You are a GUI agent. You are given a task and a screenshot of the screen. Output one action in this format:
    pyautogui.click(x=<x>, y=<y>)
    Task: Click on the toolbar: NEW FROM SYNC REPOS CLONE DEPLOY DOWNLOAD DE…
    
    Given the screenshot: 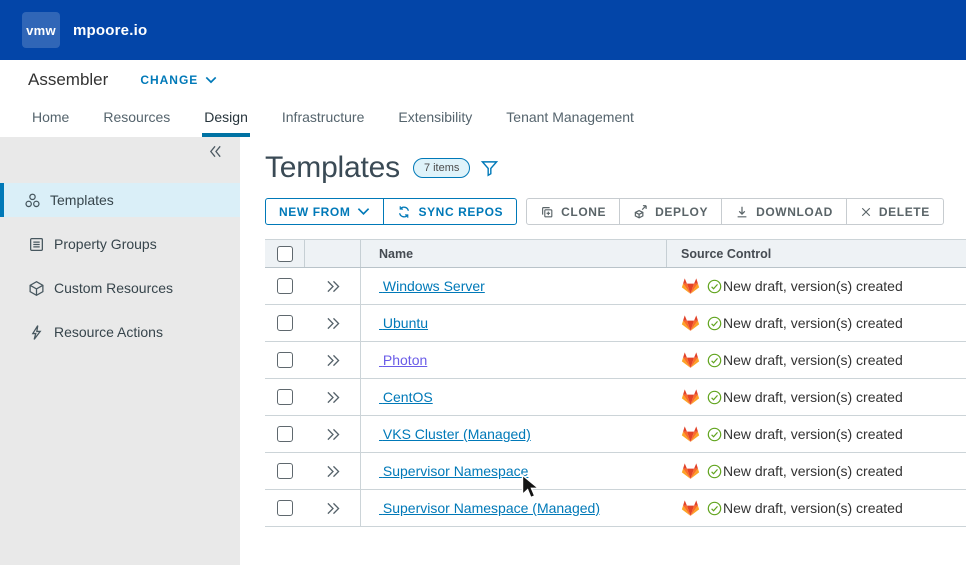 What is the action you would take?
    pyautogui.click(x=615, y=211)
    